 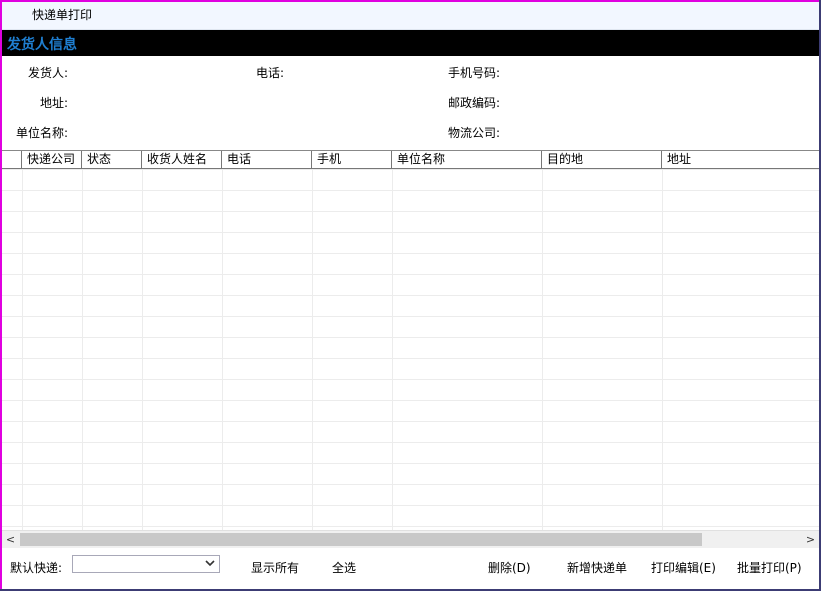 I want to click on scroll-right-icon: >, so click(x=810, y=539).